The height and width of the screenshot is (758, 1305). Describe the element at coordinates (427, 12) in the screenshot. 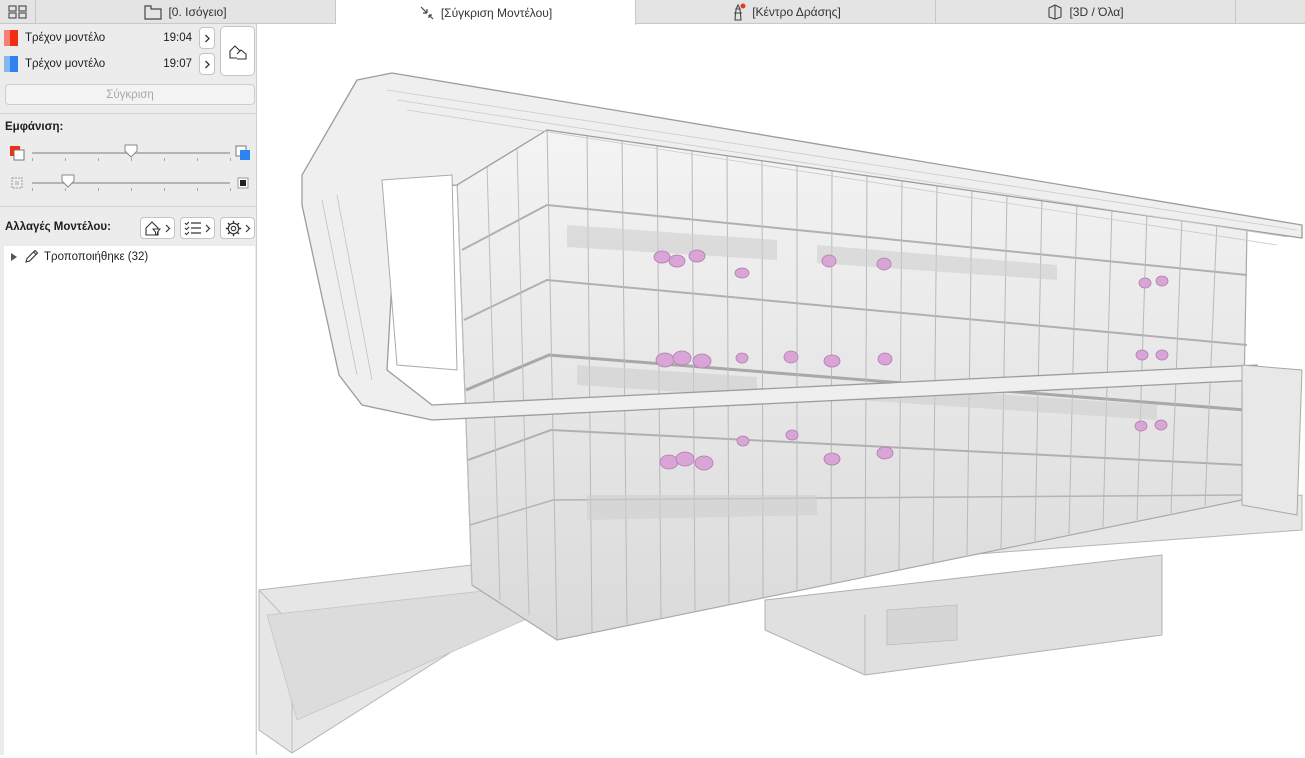

I see `compare-arrows-icon` at that location.